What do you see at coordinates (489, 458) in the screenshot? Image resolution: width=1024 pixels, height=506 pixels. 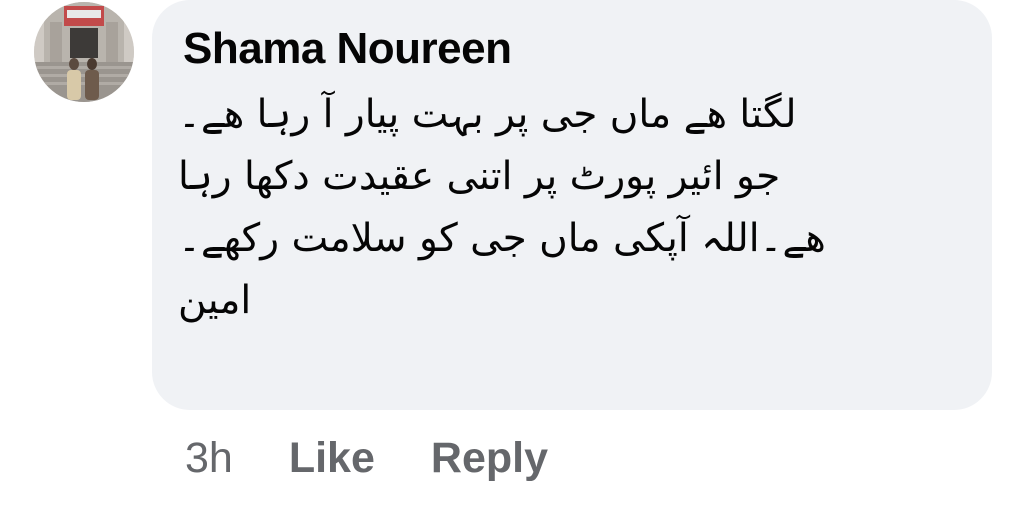 I see `reply-button: Reply` at bounding box center [489, 458].